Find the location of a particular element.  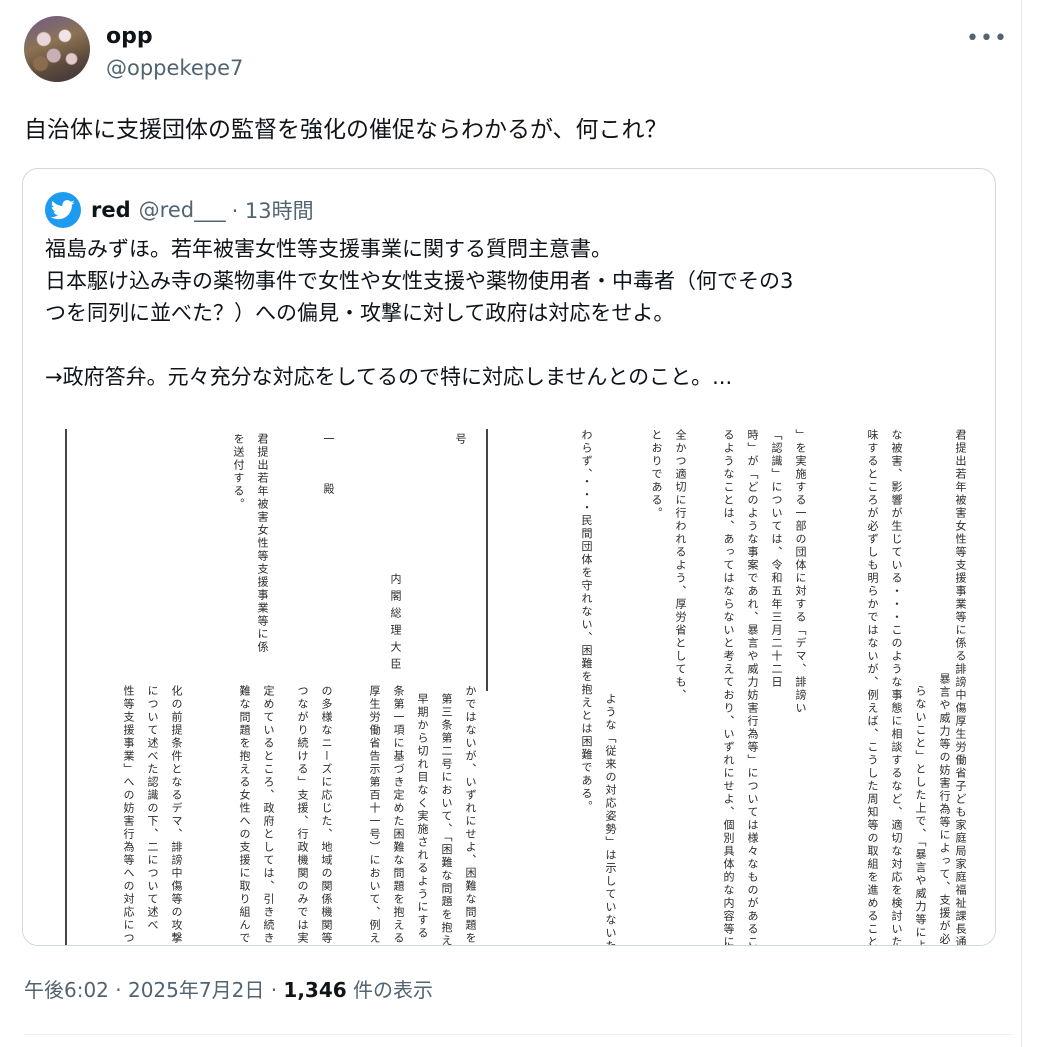

tweet-meta: 午後6:02 · 2025年7月2日 · 1,346 件の表示 is located at coordinates (228, 988).